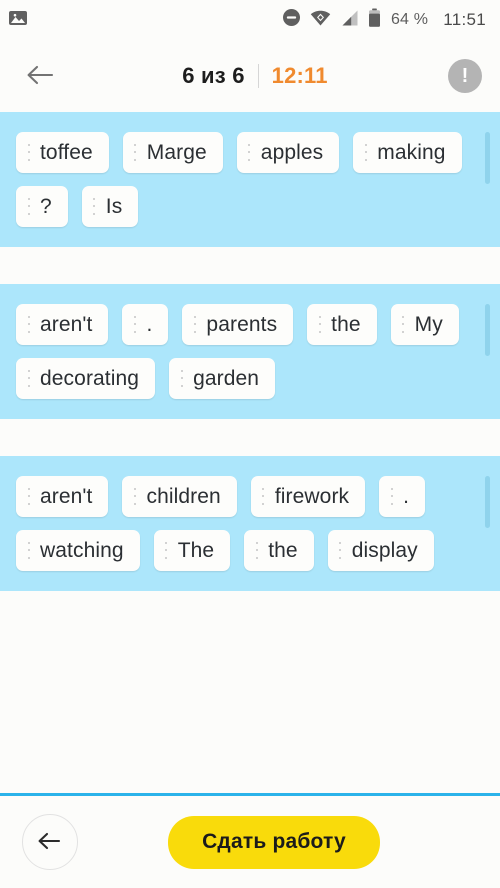  What do you see at coordinates (384, 550) in the screenshot?
I see `word-chip-label: display` at bounding box center [384, 550].